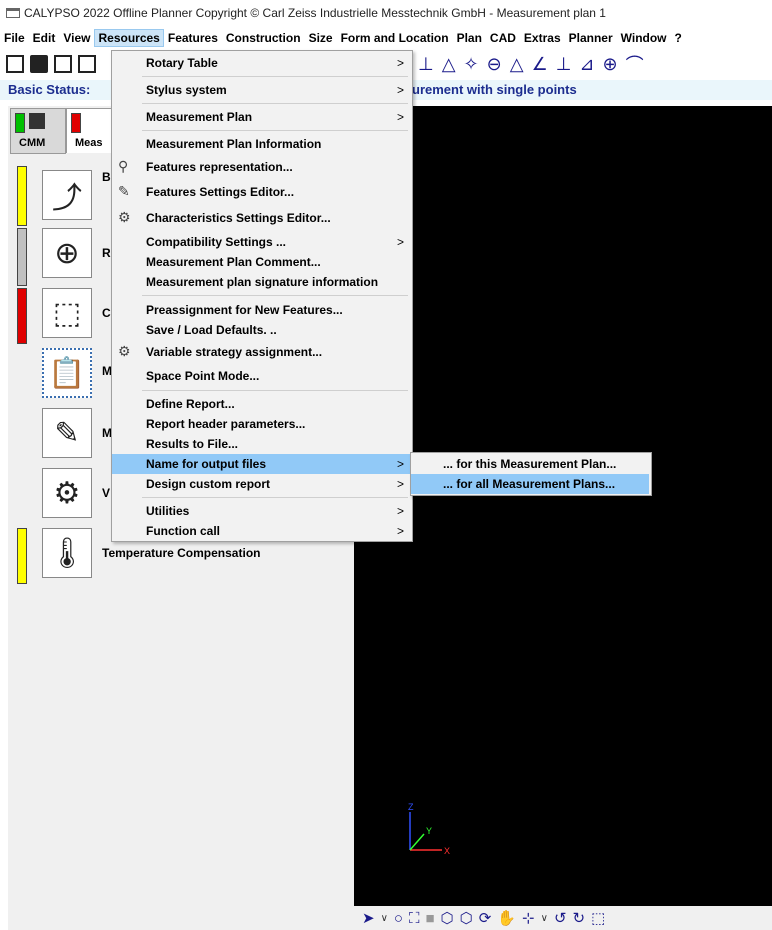 The width and height of the screenshot is (772, 930). Describe the element at coordinates (261, 511) in the screenshot. I see `menu-item-utilities: Utilities >` at that location.